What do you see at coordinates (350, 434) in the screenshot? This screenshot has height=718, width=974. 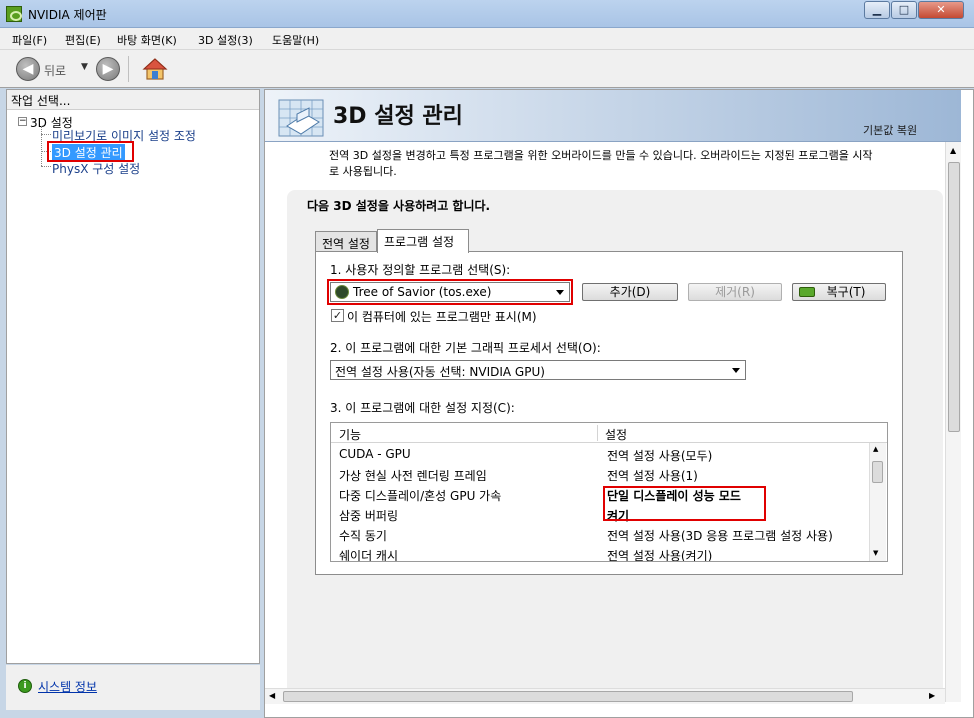 I see `column-header-feature: 기능` at bounding box center [350, 434].